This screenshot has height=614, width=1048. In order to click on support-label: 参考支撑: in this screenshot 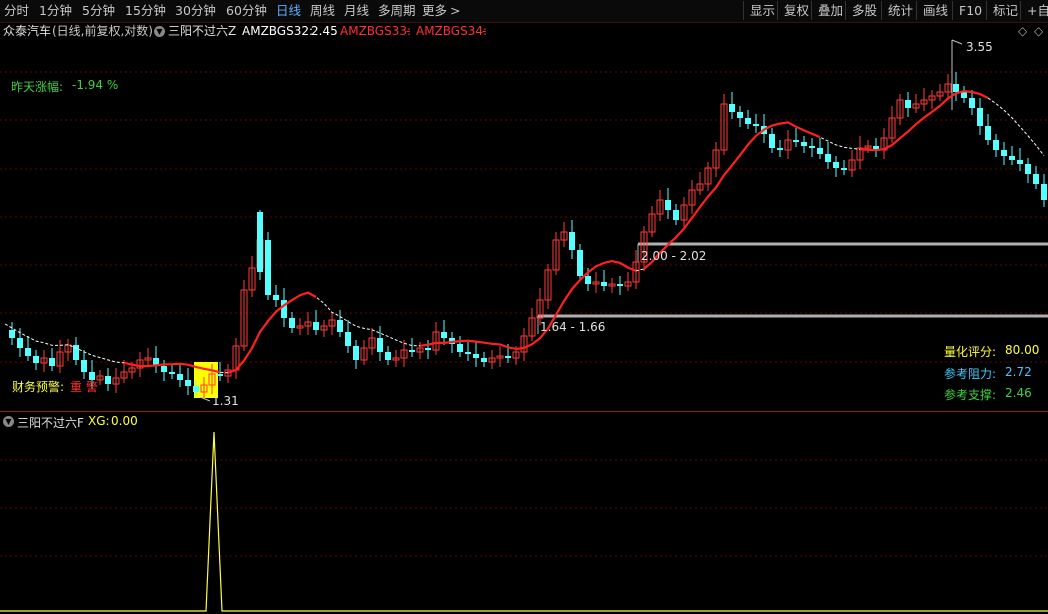, I will do `click(970, 395)`.